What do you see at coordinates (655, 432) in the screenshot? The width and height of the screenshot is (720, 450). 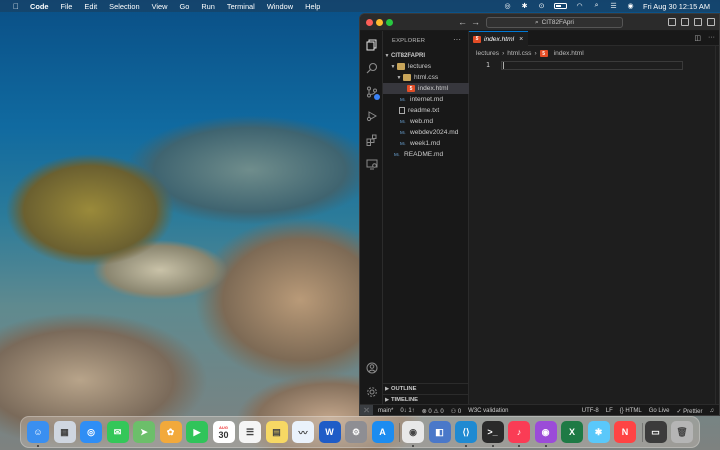 I see `dock-screen-icon: ▭` at bounding box center [655, 432].